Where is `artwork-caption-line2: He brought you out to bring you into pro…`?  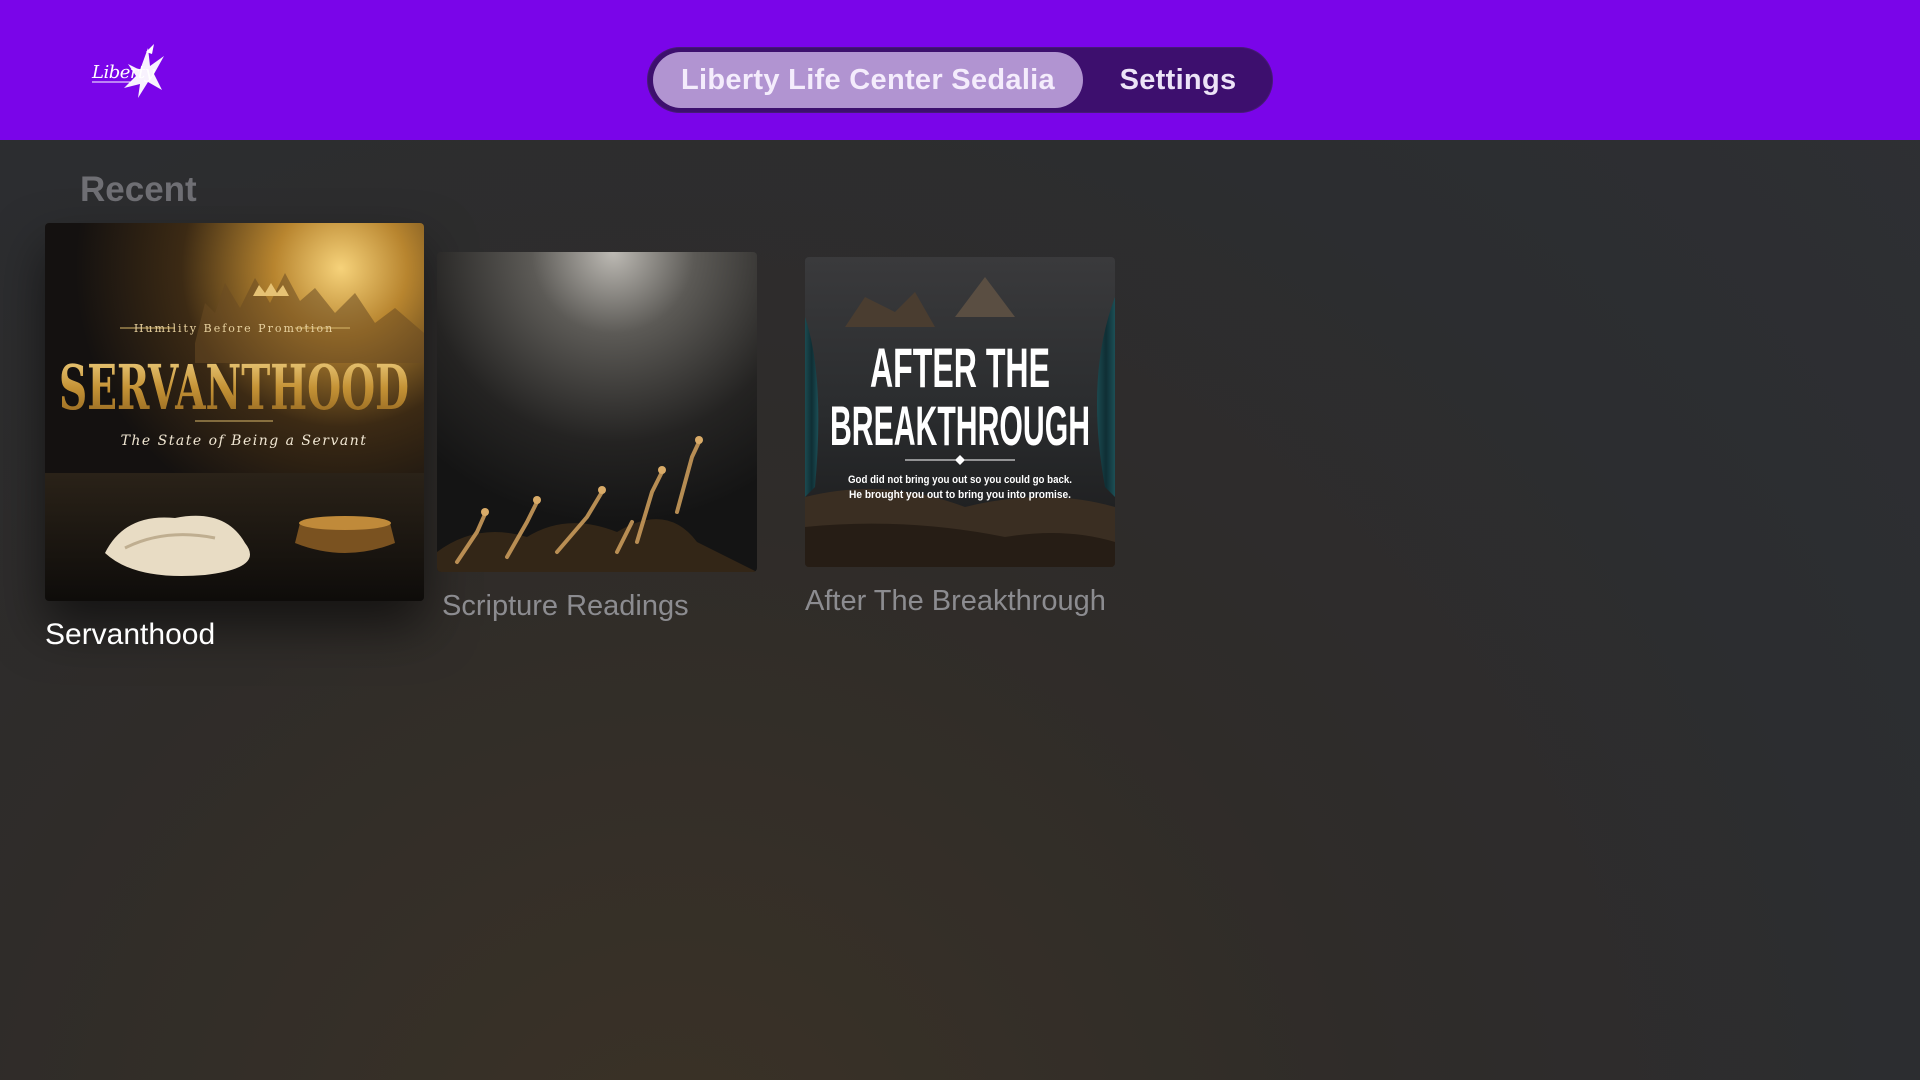
artwork-caption-line2: He brought you out to bring you into pro… is located at coordinates (960, 495).